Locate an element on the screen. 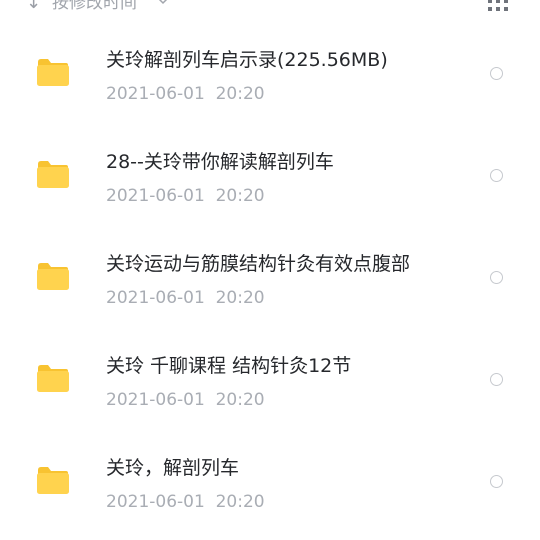  file-name: 关玲，解剖列车 is located at coordinates (172, 468).